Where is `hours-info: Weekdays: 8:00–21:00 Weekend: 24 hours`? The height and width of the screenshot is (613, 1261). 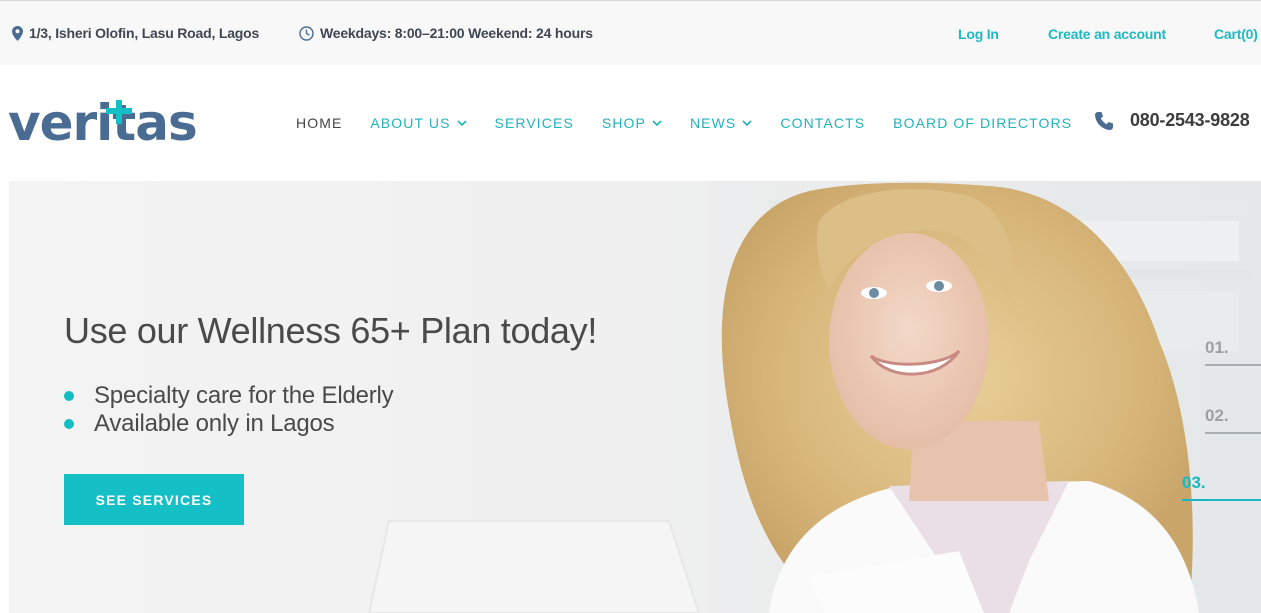
hours-info: Weekdays: 8:00–21:00 Weekend: 24 hours is located at coordinates (446, 33).